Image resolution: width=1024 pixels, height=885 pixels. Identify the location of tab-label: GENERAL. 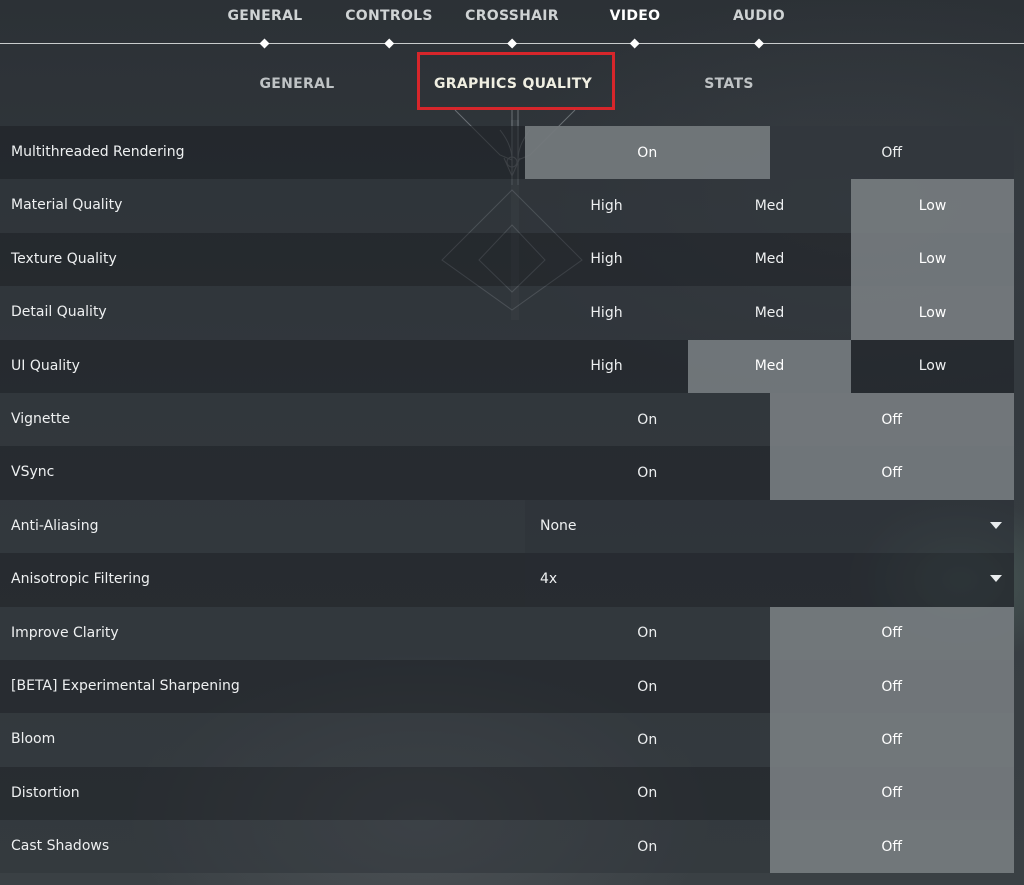
(265, 16).